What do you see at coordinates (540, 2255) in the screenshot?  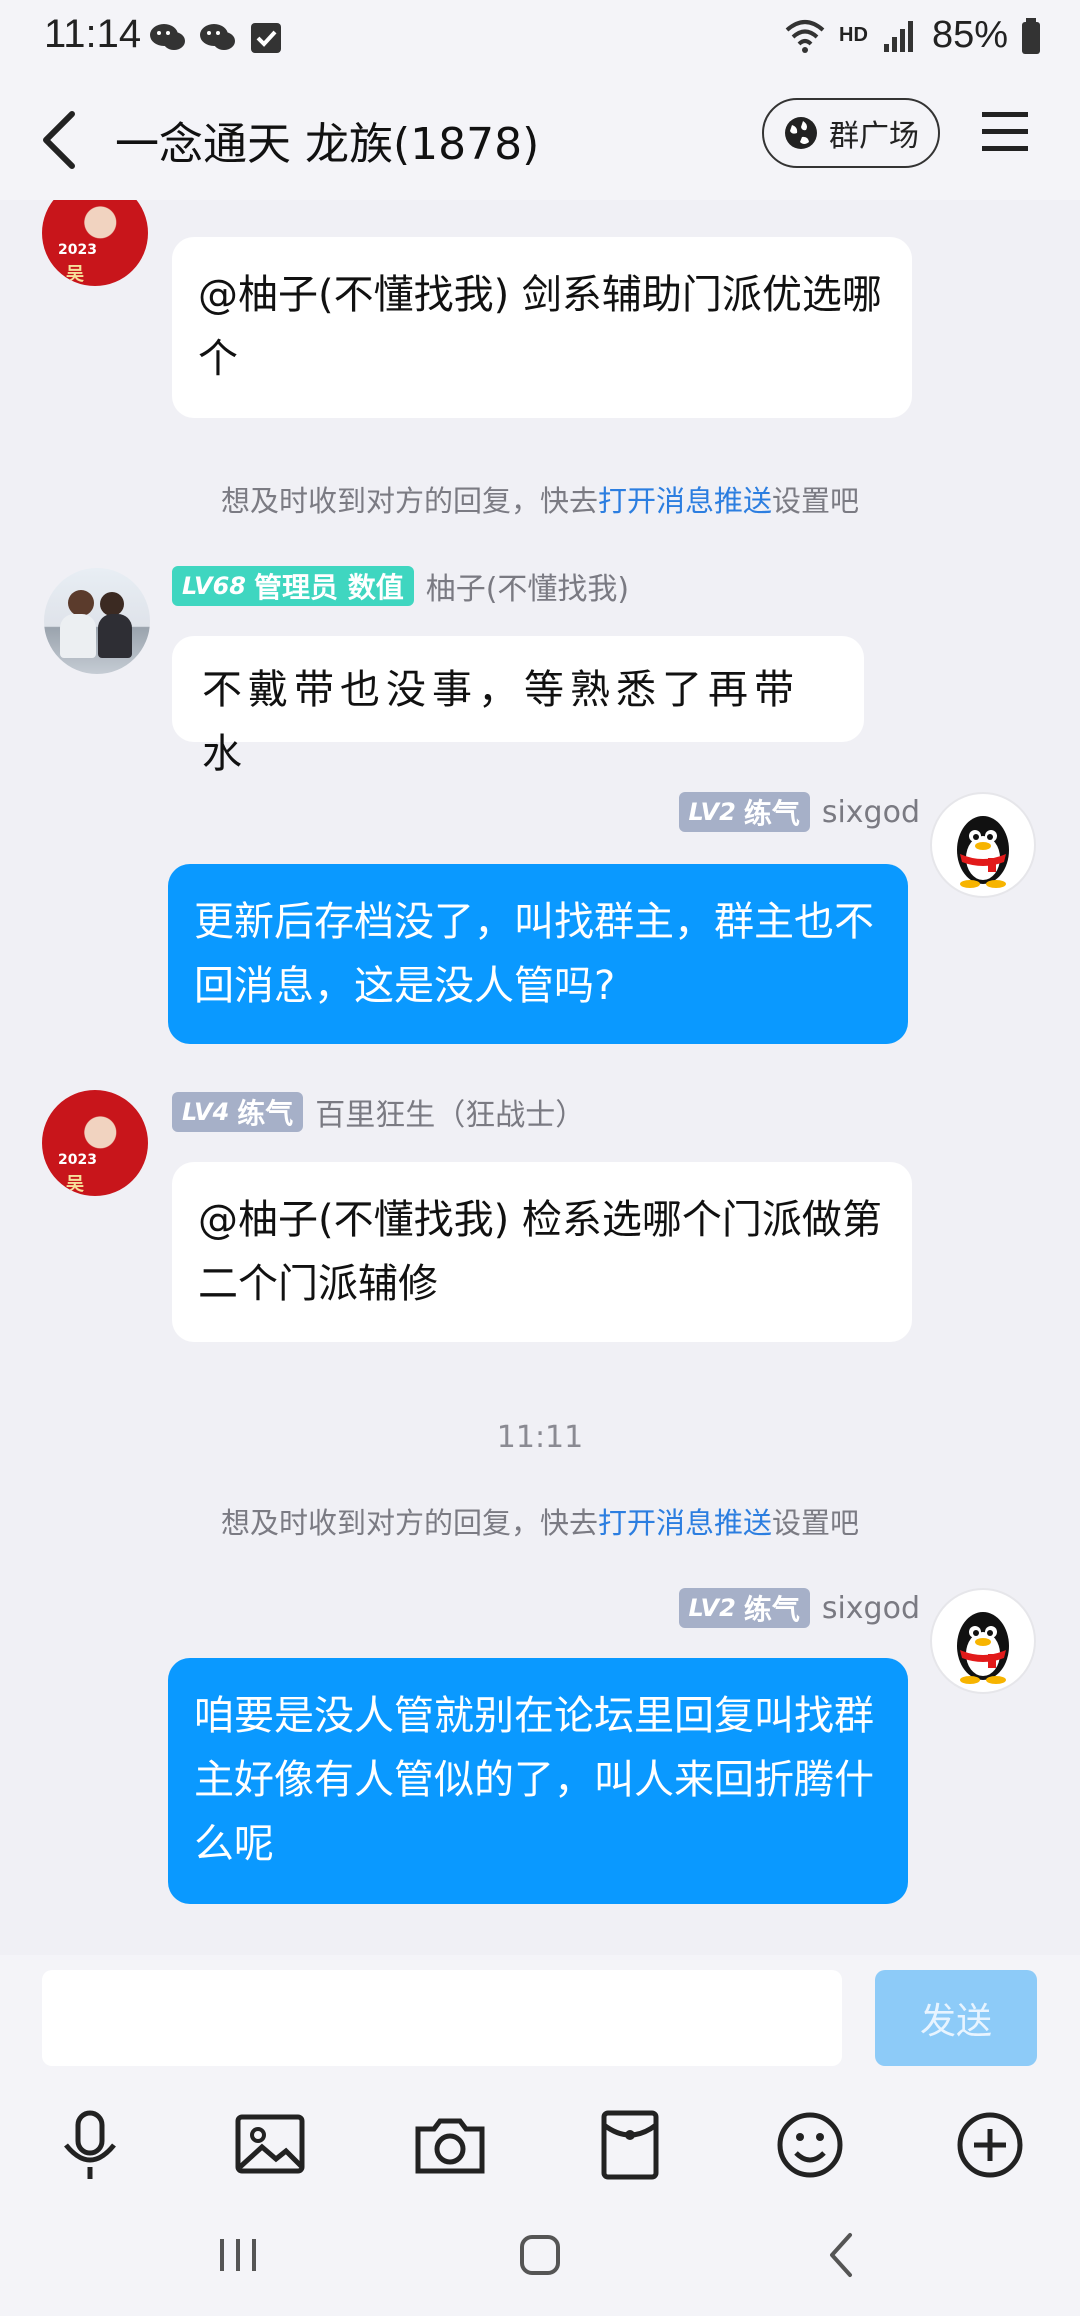 I see `home-icon` at bounding box center [540, 2255].